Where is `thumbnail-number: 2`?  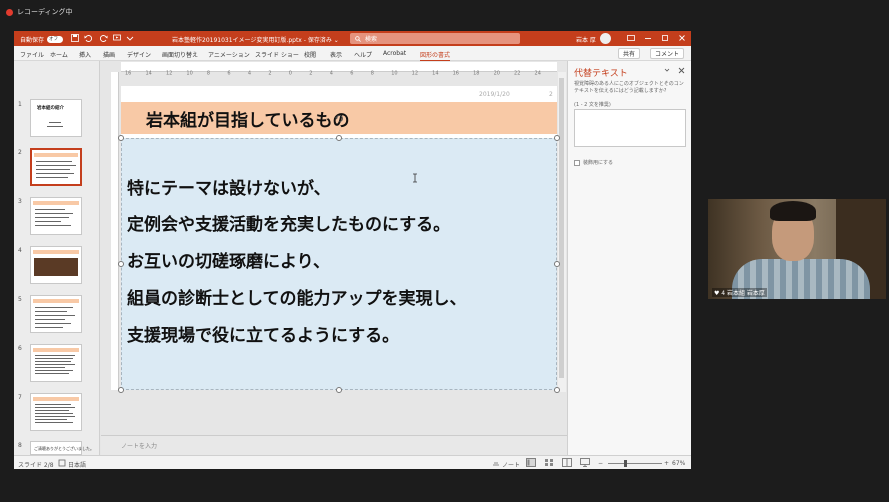 thumbnail-number: 2 is located at coordinates (20, 152).